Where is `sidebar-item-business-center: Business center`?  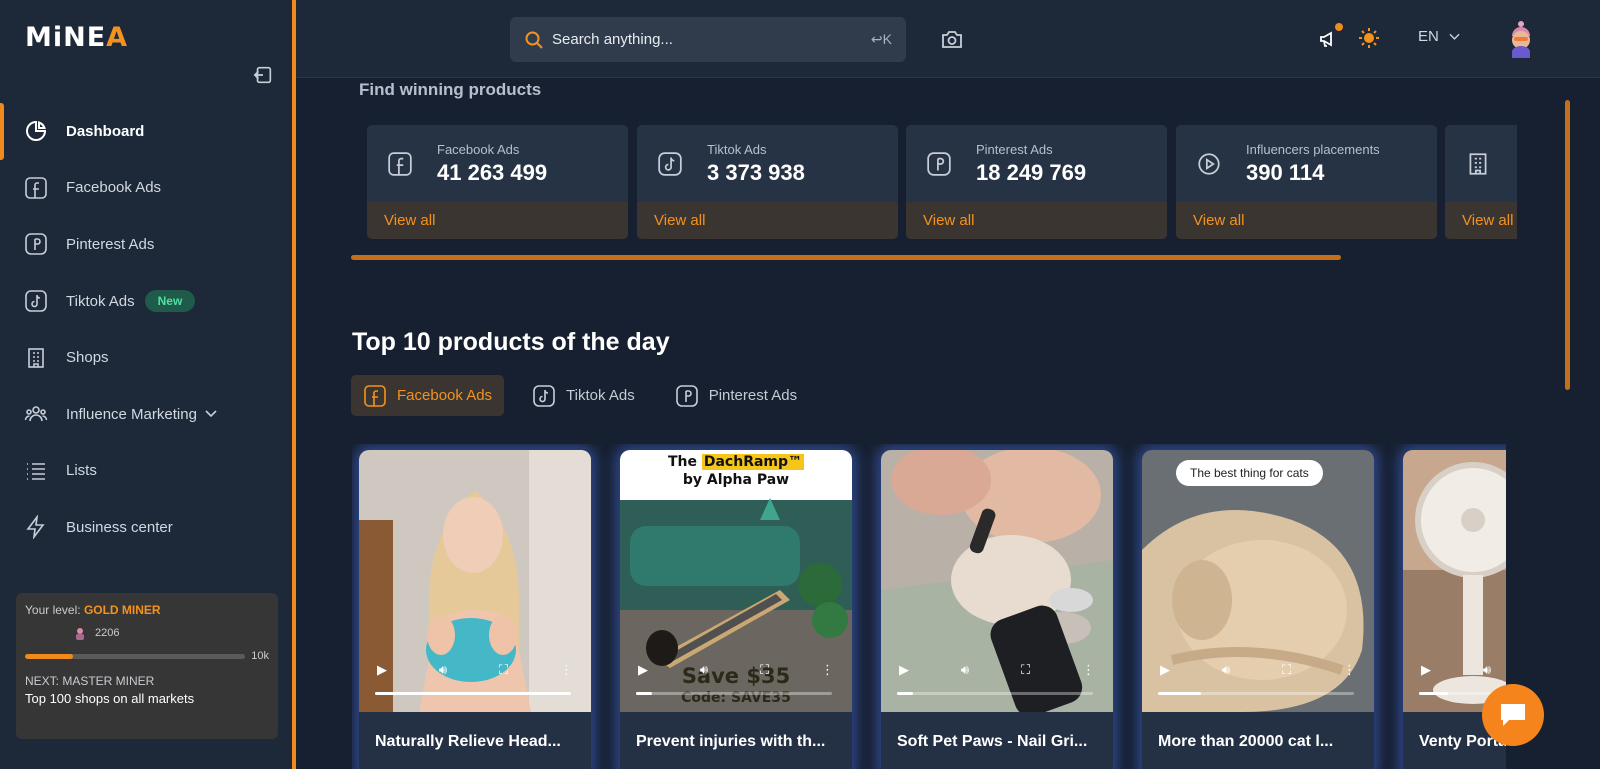 sidebar-item-business-center: Business center is located at coordinates (146, 527).